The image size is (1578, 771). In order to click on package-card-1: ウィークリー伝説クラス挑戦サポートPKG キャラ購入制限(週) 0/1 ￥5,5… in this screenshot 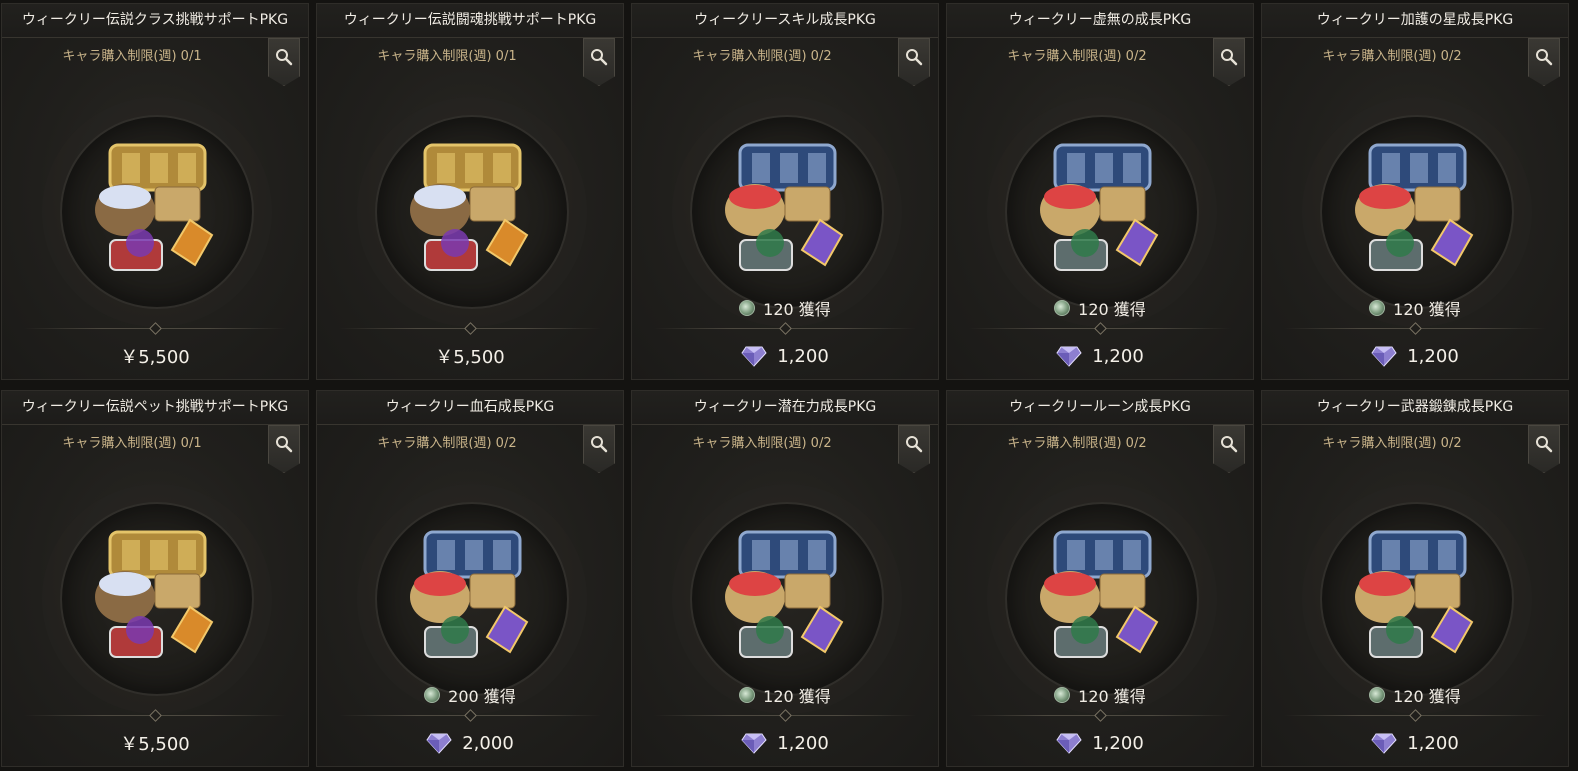, I will do `click(155, 191)`.